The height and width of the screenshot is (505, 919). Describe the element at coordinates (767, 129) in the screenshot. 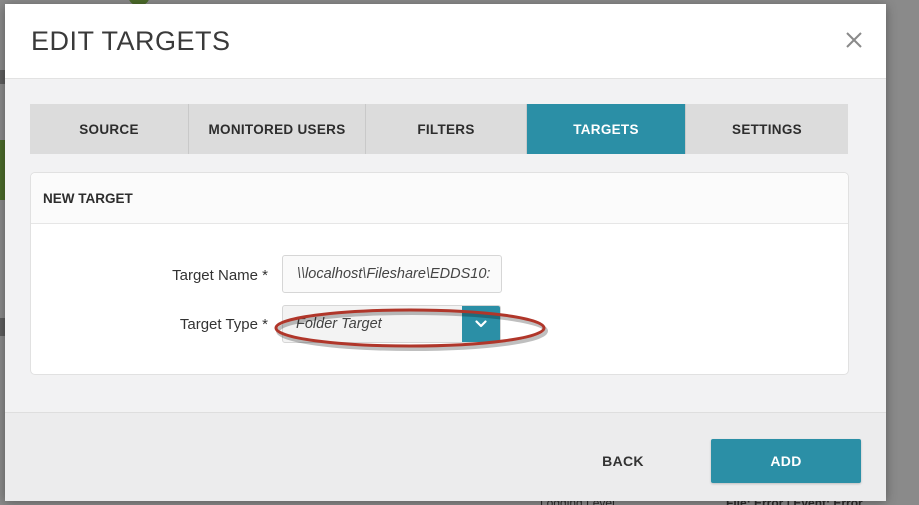

I see `tab-settings: SETTINGS` at that location.